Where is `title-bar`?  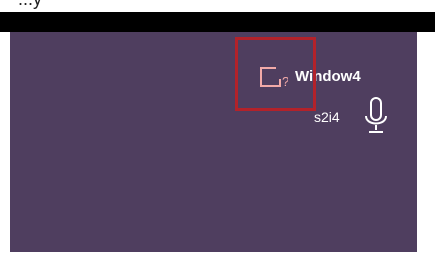 title-bar is located at coordinates (217, 22).